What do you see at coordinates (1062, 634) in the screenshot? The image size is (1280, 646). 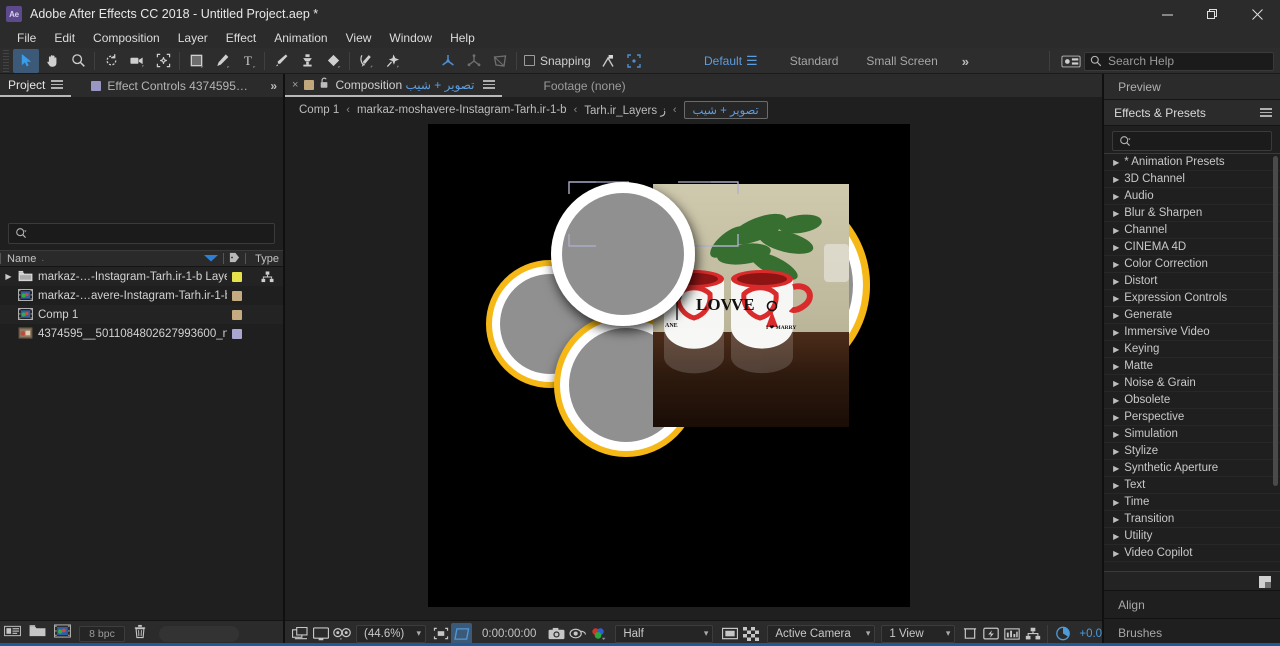 I see `exposure-icon` at bounding box center [1062, 634].